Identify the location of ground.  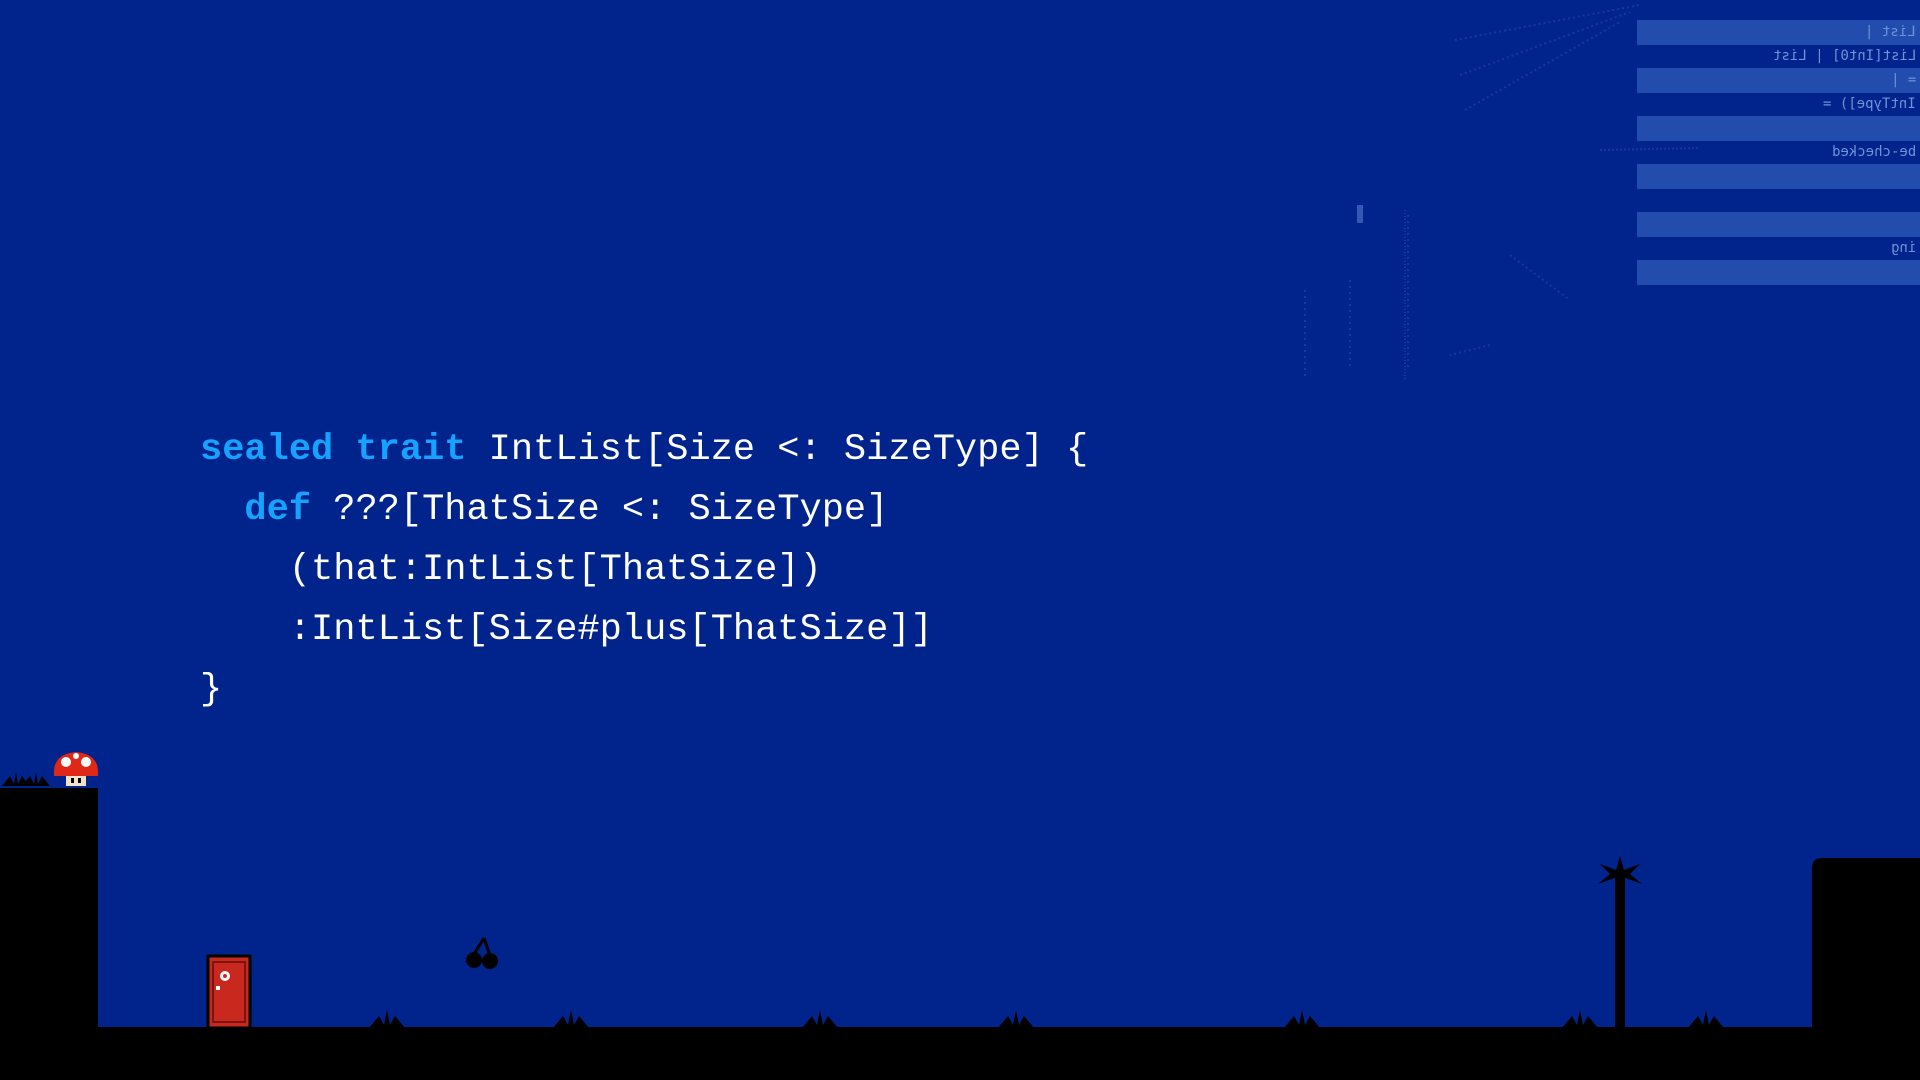
(960, 1053).